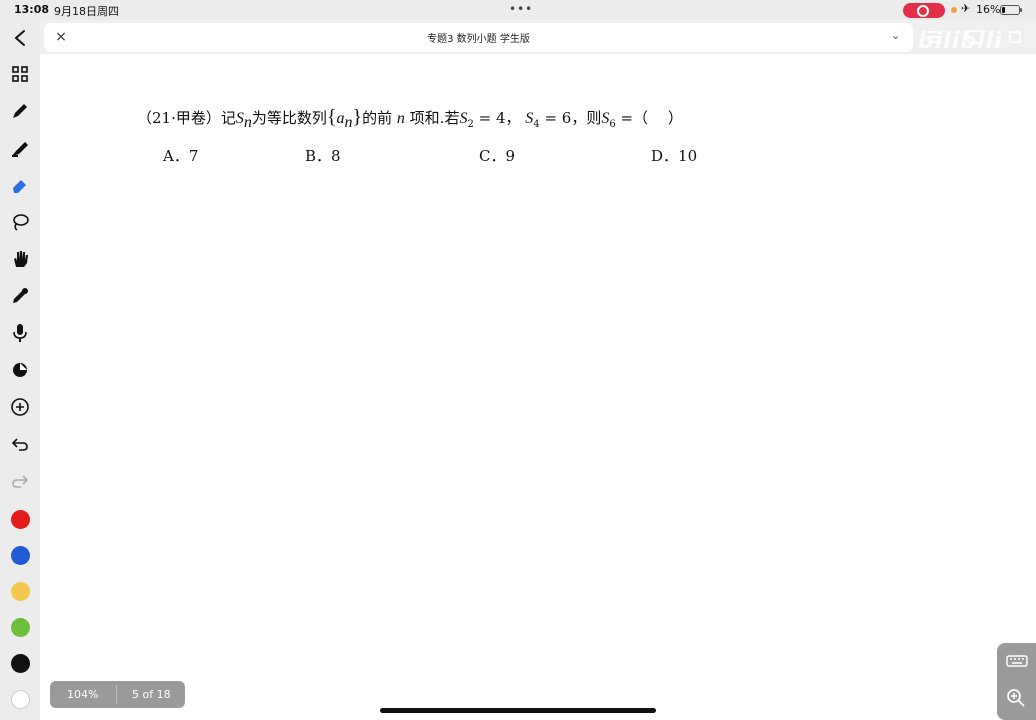 The width and height of the screenshot is (1036, 720). What do you see at coordinates (924, 10) in the screenshot?
I see `screen-record-icon` at bounding box center [924, 10].